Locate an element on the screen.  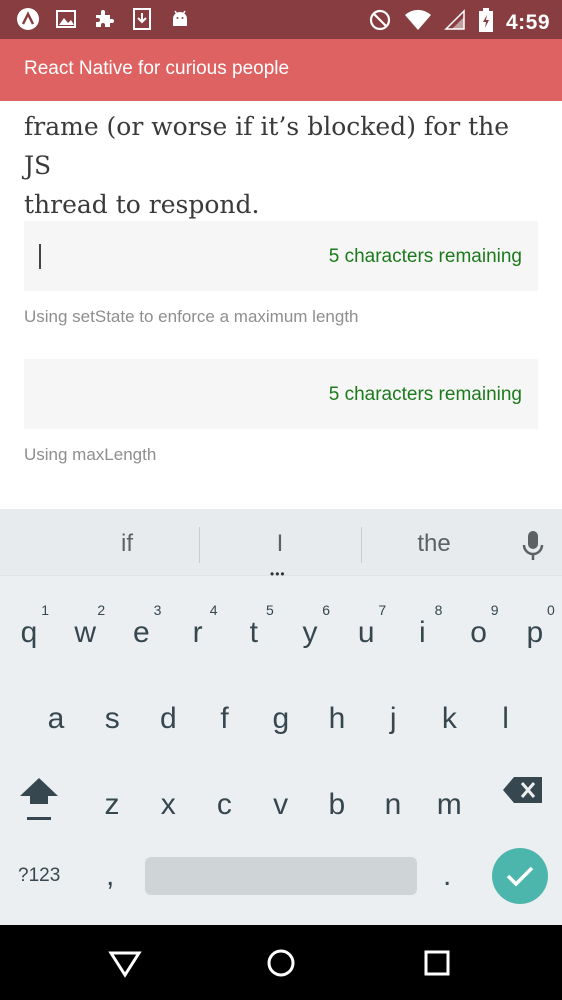
key-label: y is located at coordinates (310, 632).